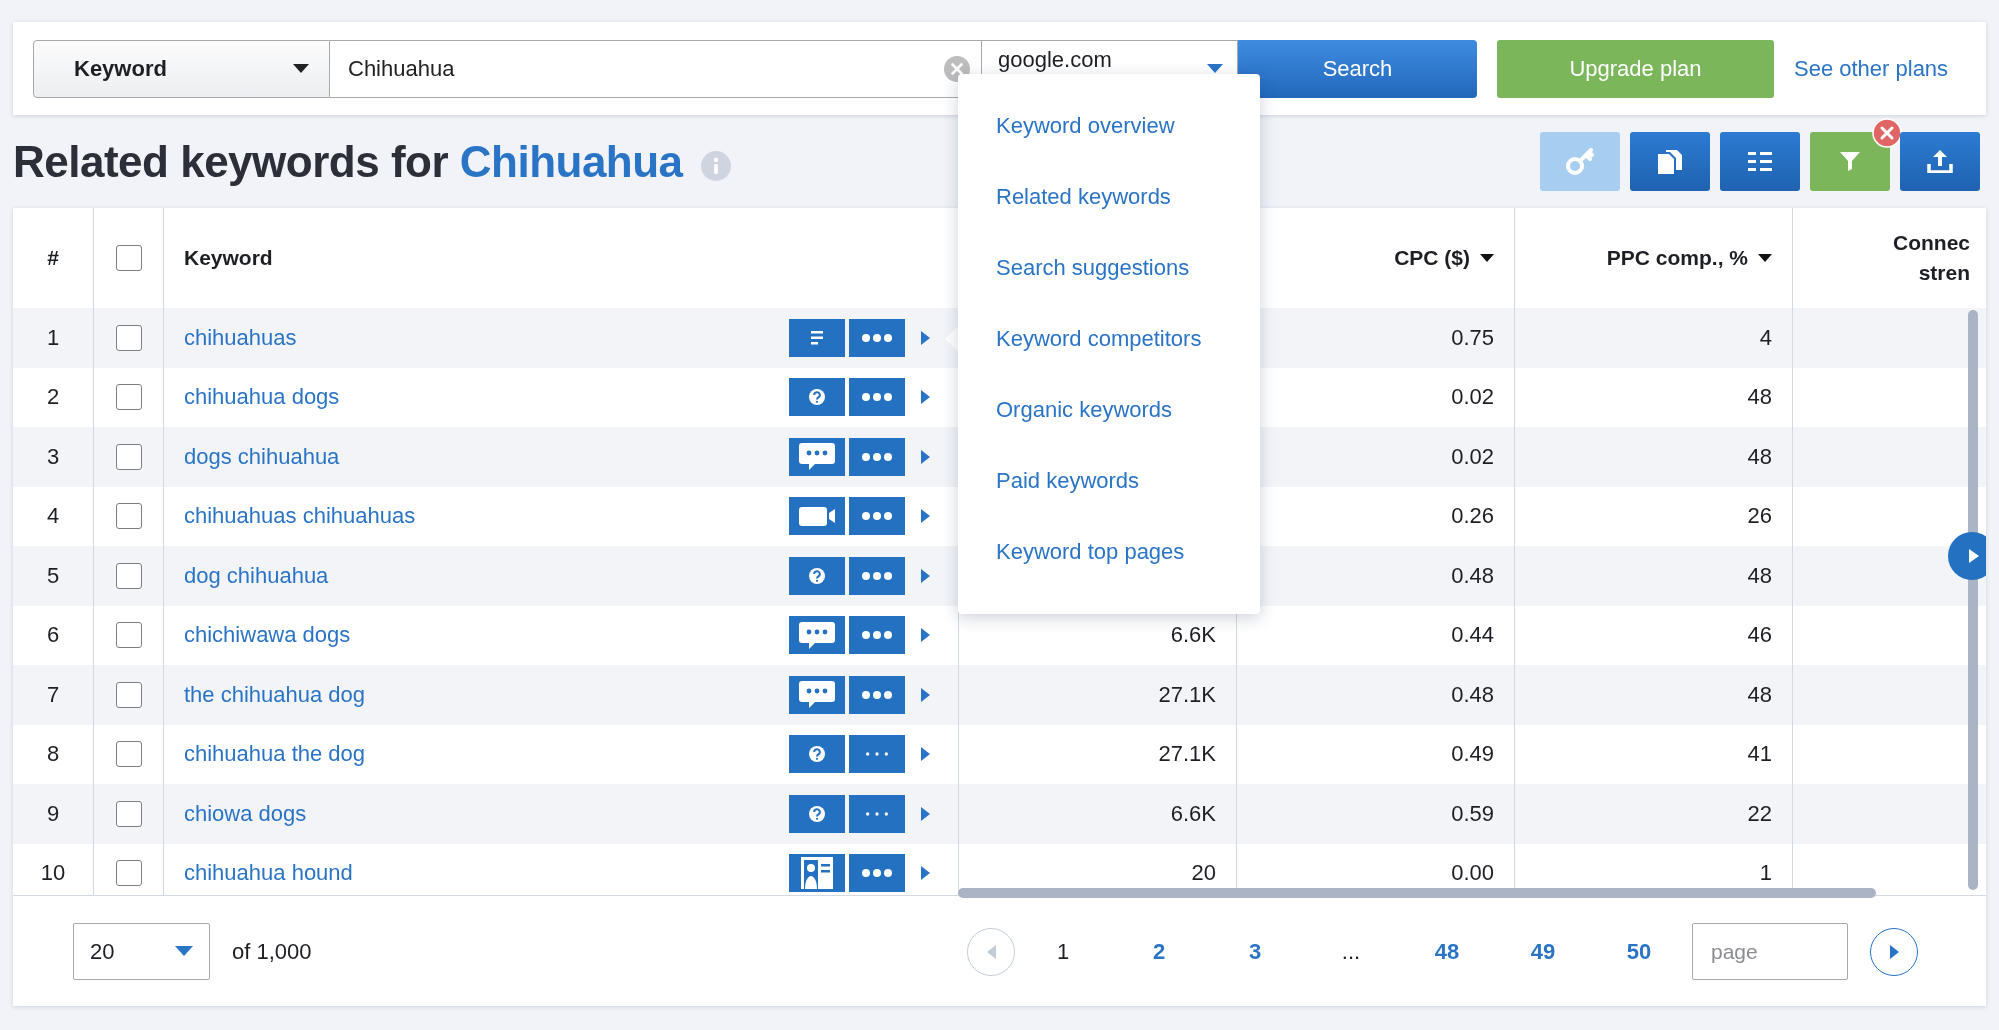  What do you see at coordinates (1850, 161) in the screenshot?
I see `filter-button` at bounding box center [1850, 161].